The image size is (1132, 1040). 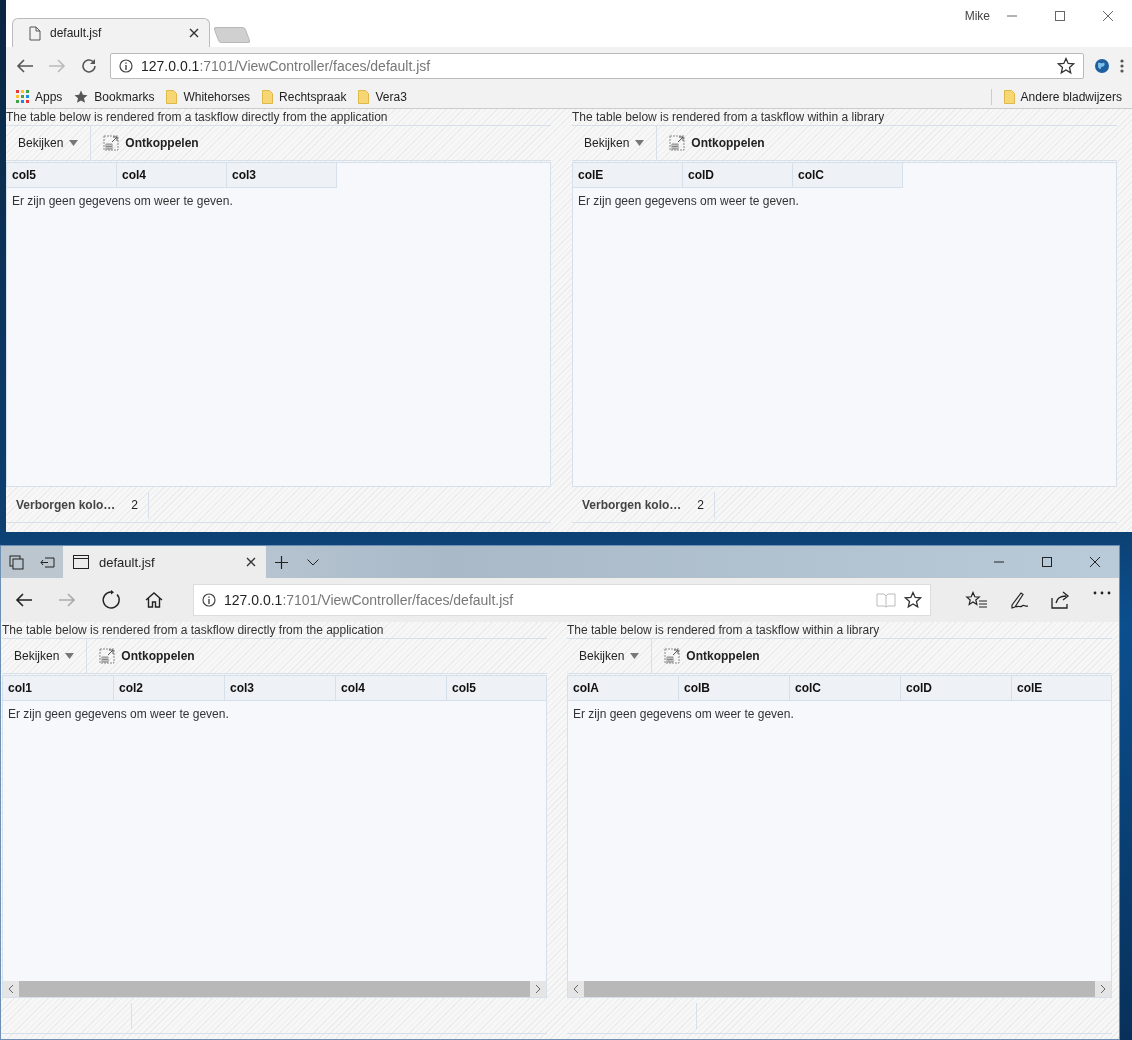 I want to click on globe-icon, so click(x=1102, y=66).